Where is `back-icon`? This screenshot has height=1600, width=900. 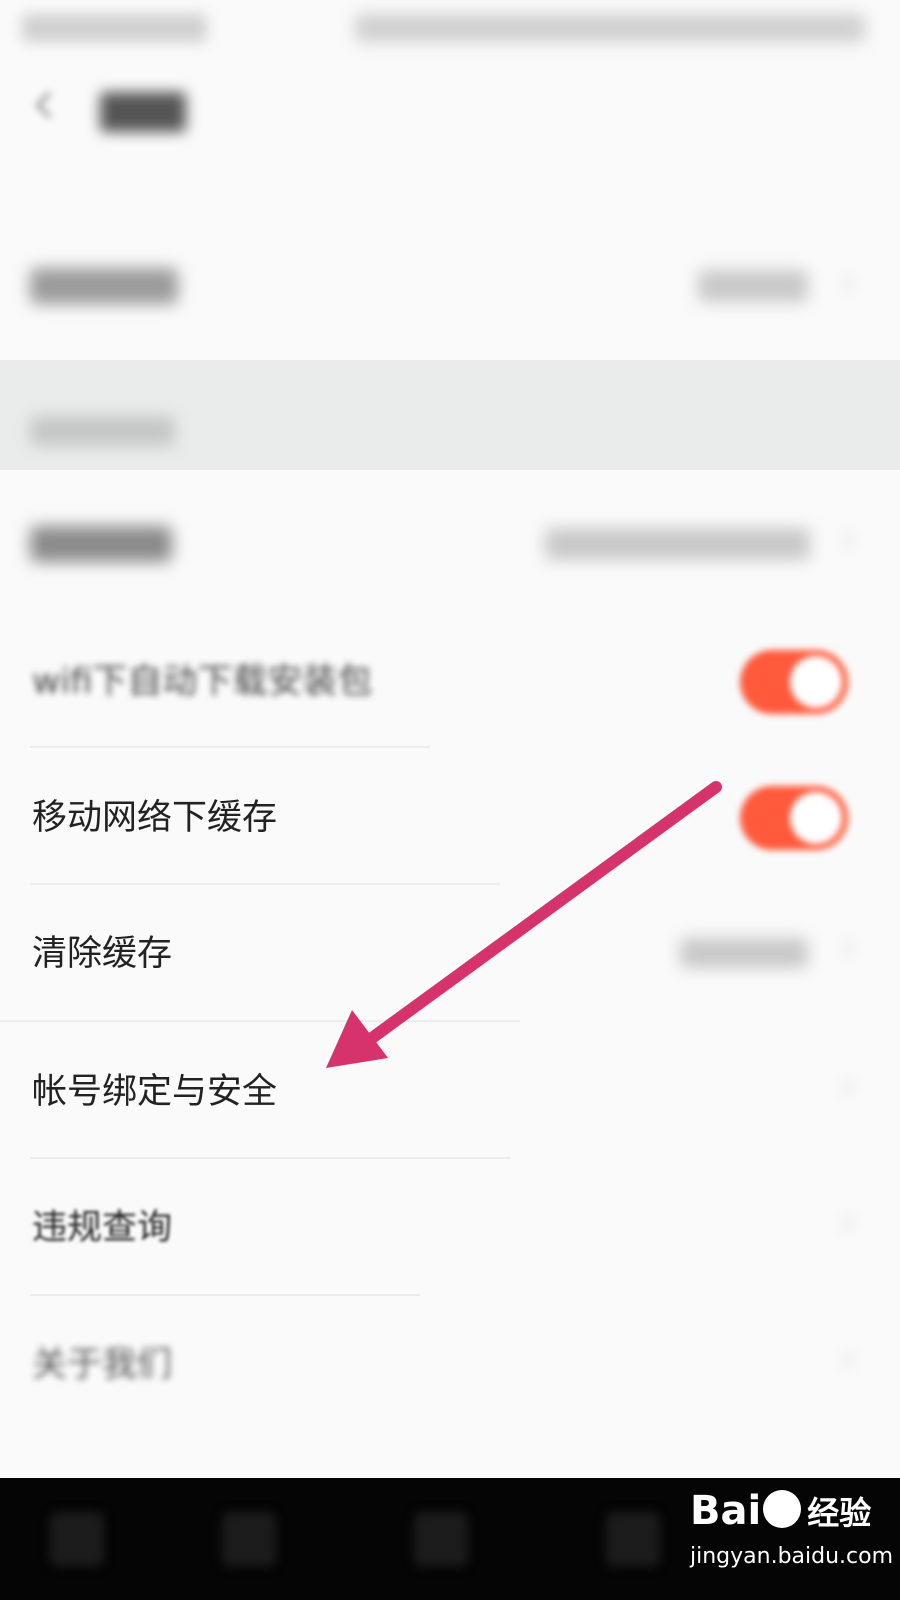
back-icon is located at coordinates (45, 105).